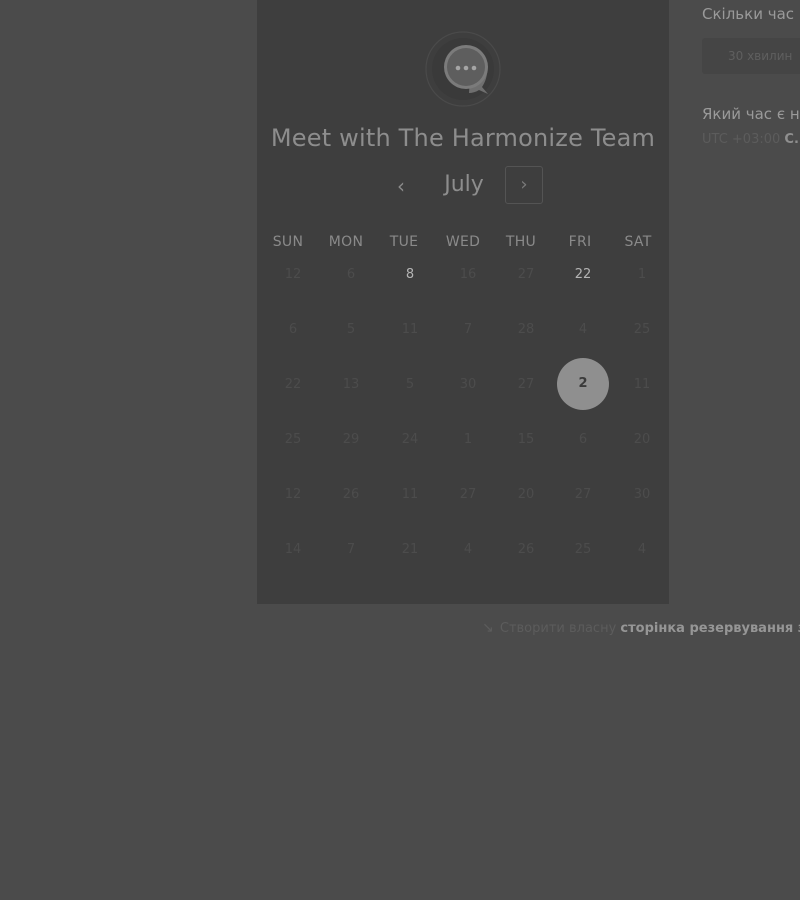 Image resolution: width=800 pixels, height=900 pixels. Describe the element at coordinates (521, 242) in the screenshot. I see `weekday-thu: THU` at that location.